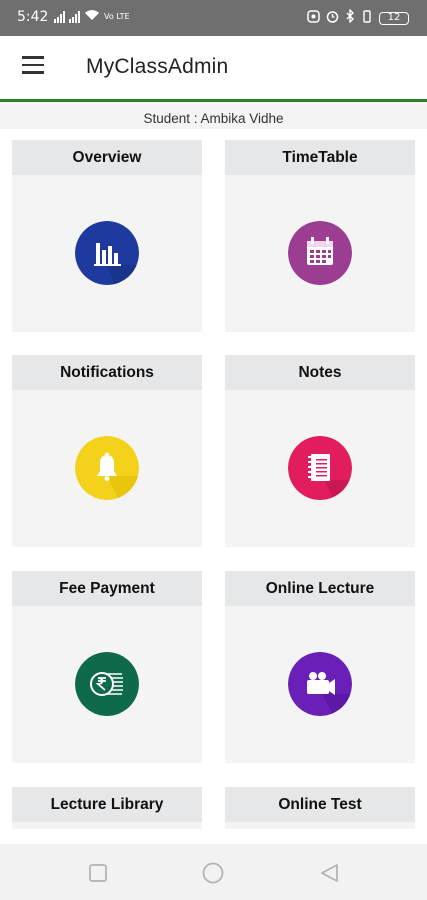 The width and height of the screenshot is (427, 900). I want to click on hamburger-menu-icon, so click(33, 65).